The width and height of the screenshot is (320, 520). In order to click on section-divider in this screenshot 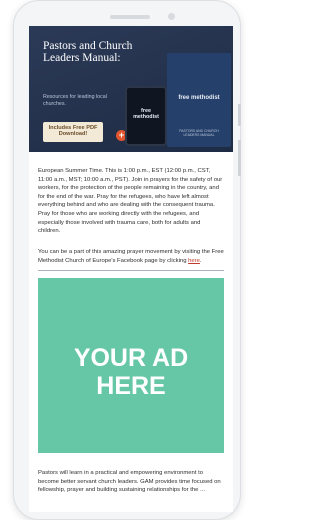, I will do `click(131, 270)`.